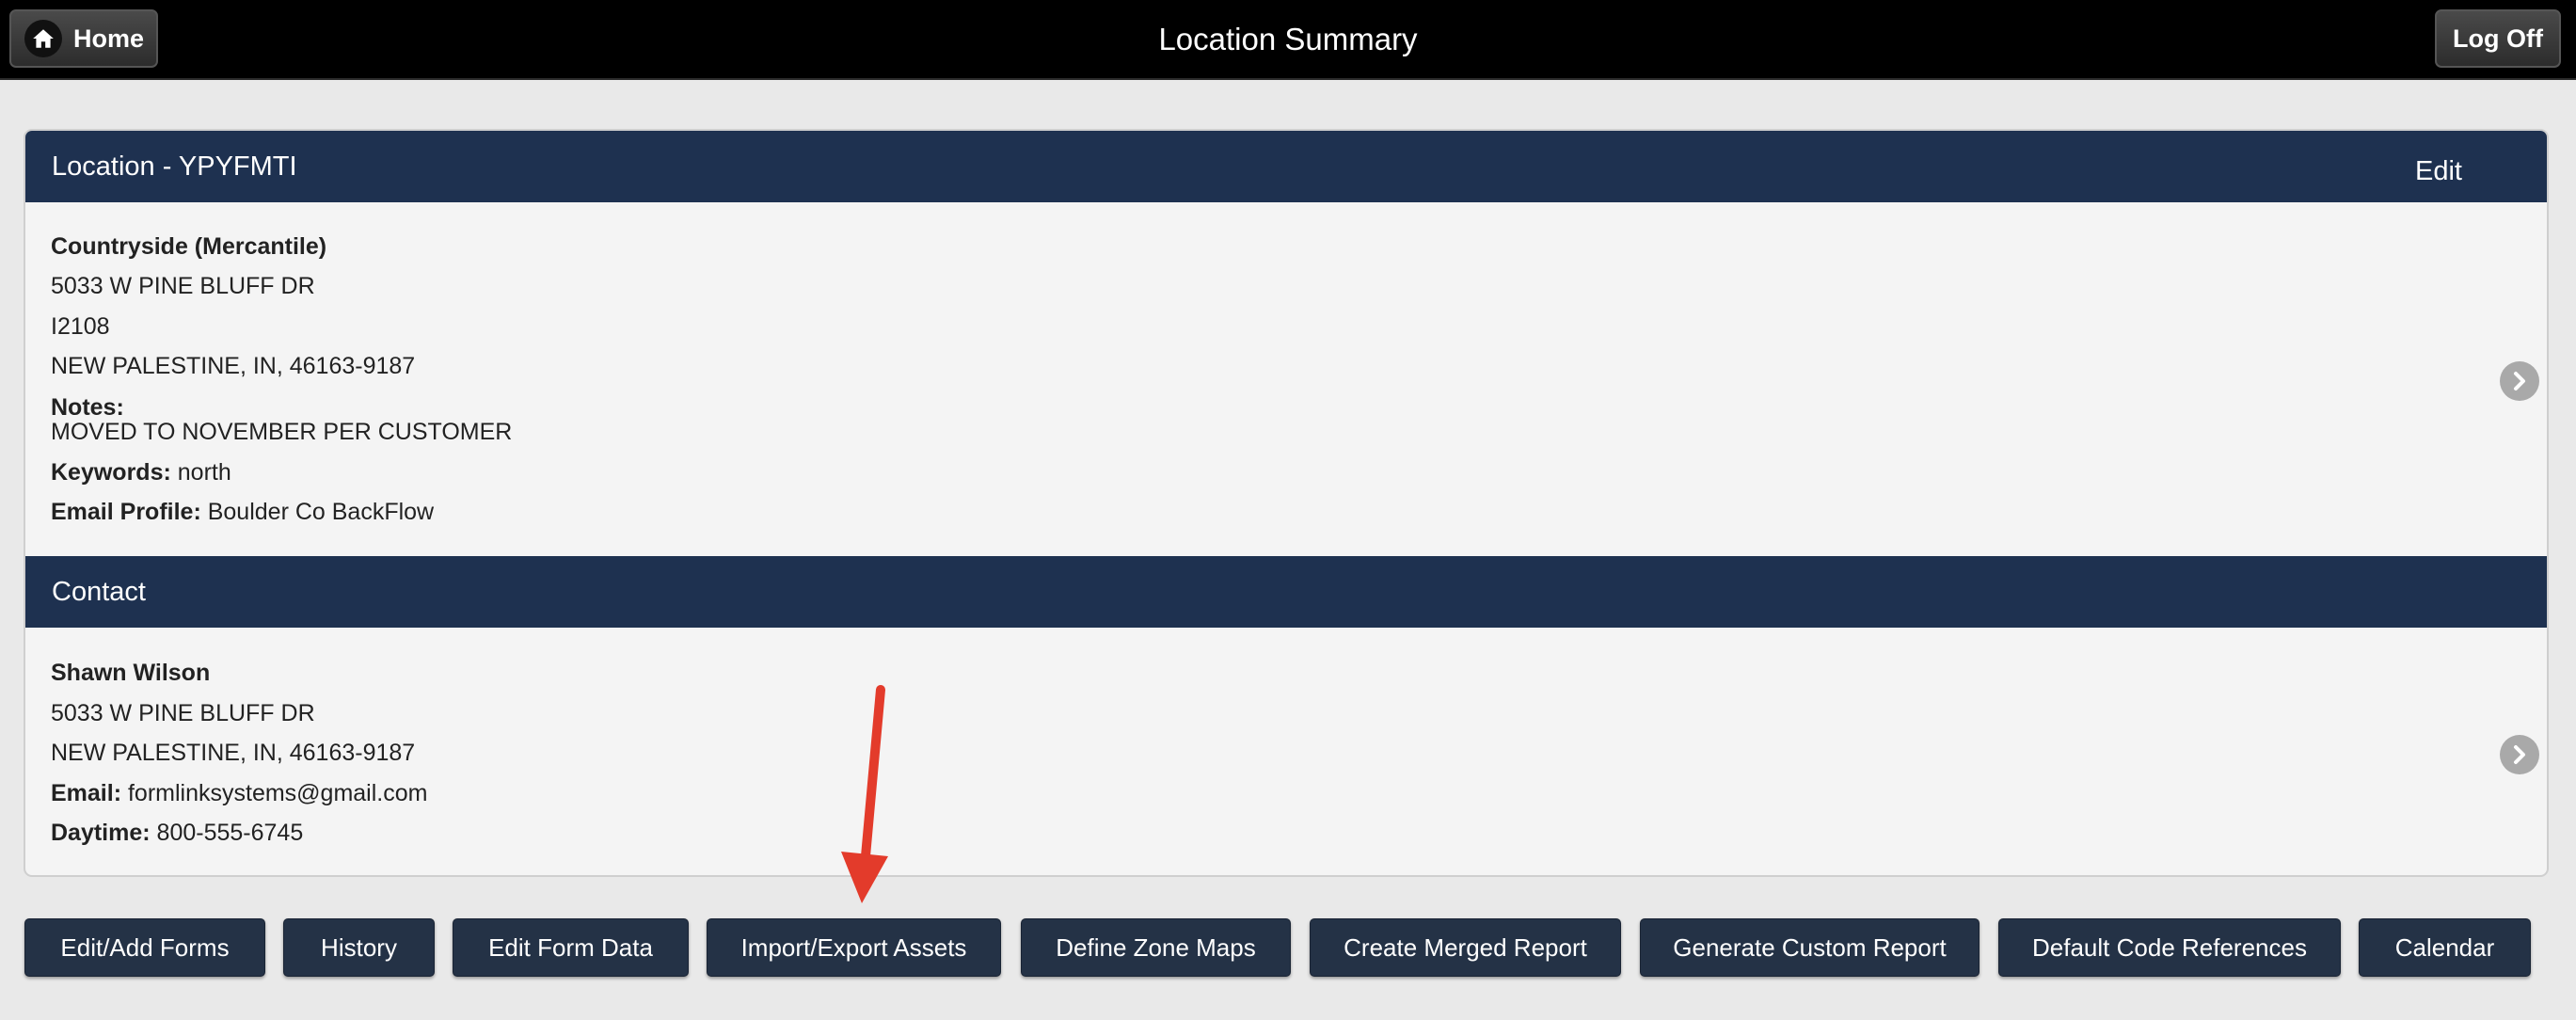 The height and width of the screenshot is (1020, 2576). I want to click on create-merged-report-button: Create Merged Report, so click(1465, 948).